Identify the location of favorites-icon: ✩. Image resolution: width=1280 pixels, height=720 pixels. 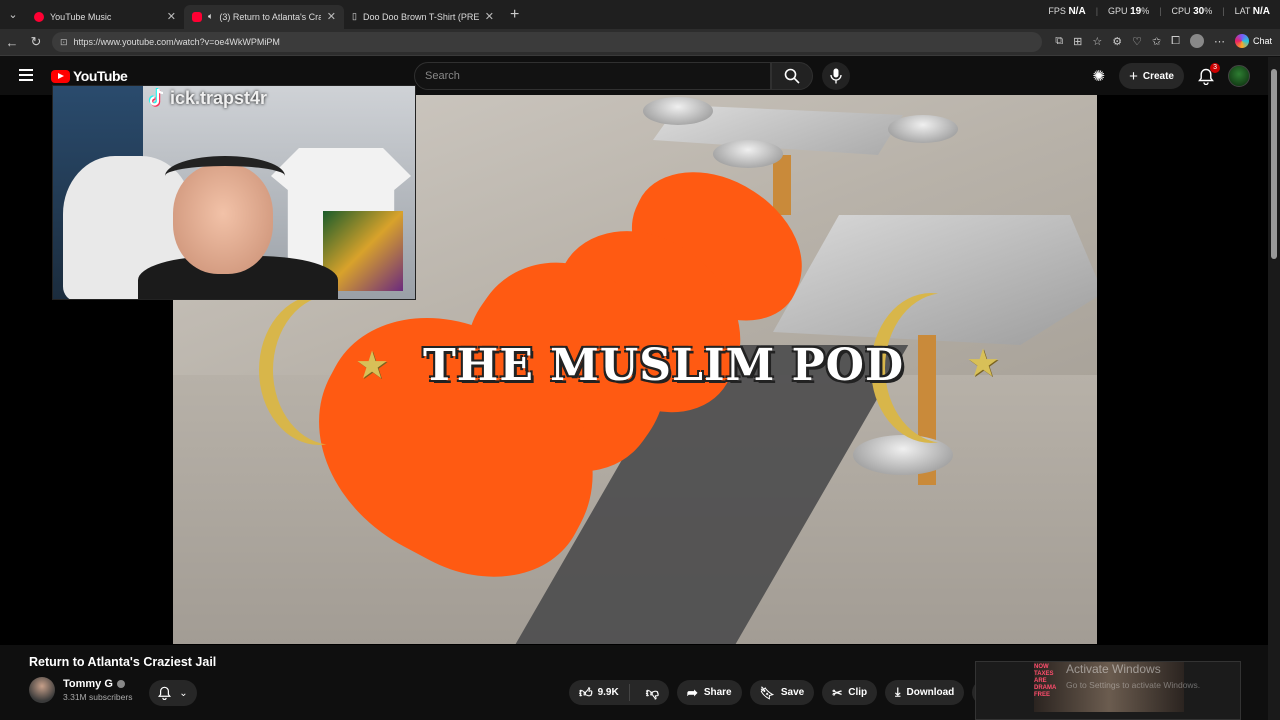
(1156, 41).